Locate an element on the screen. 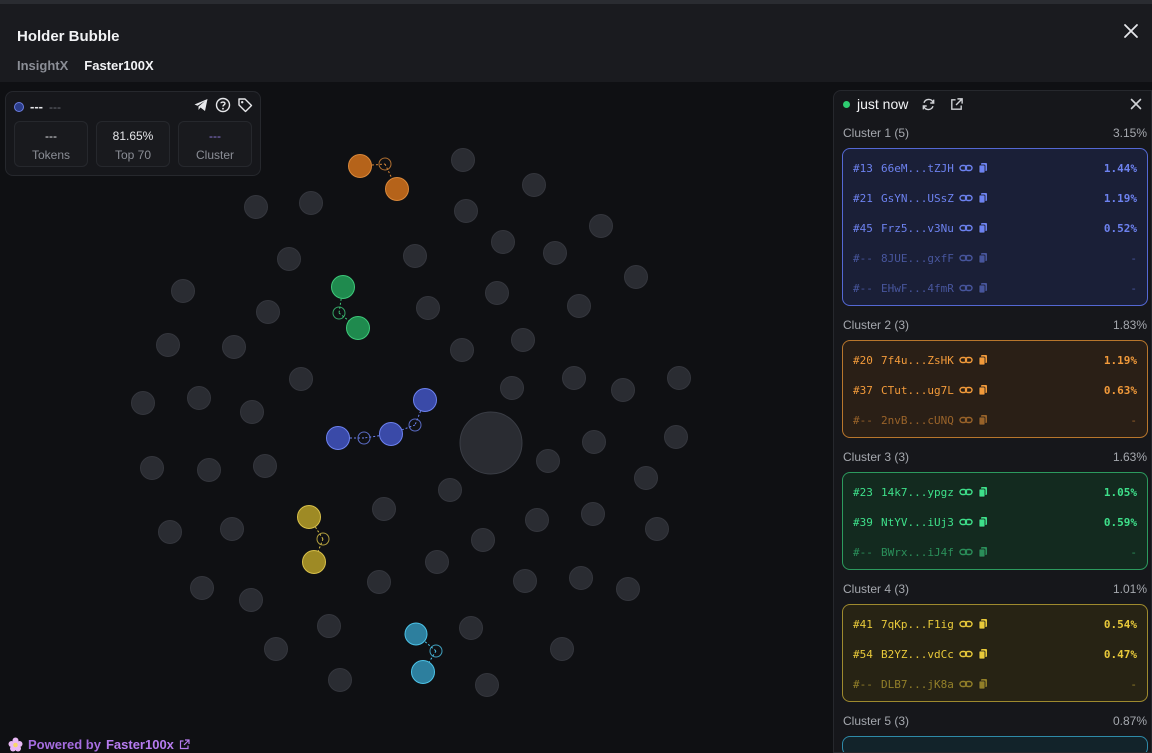 The image size is (1152, 753). holder-address: GsYN...USsZ is located at coordinates (920, 198).